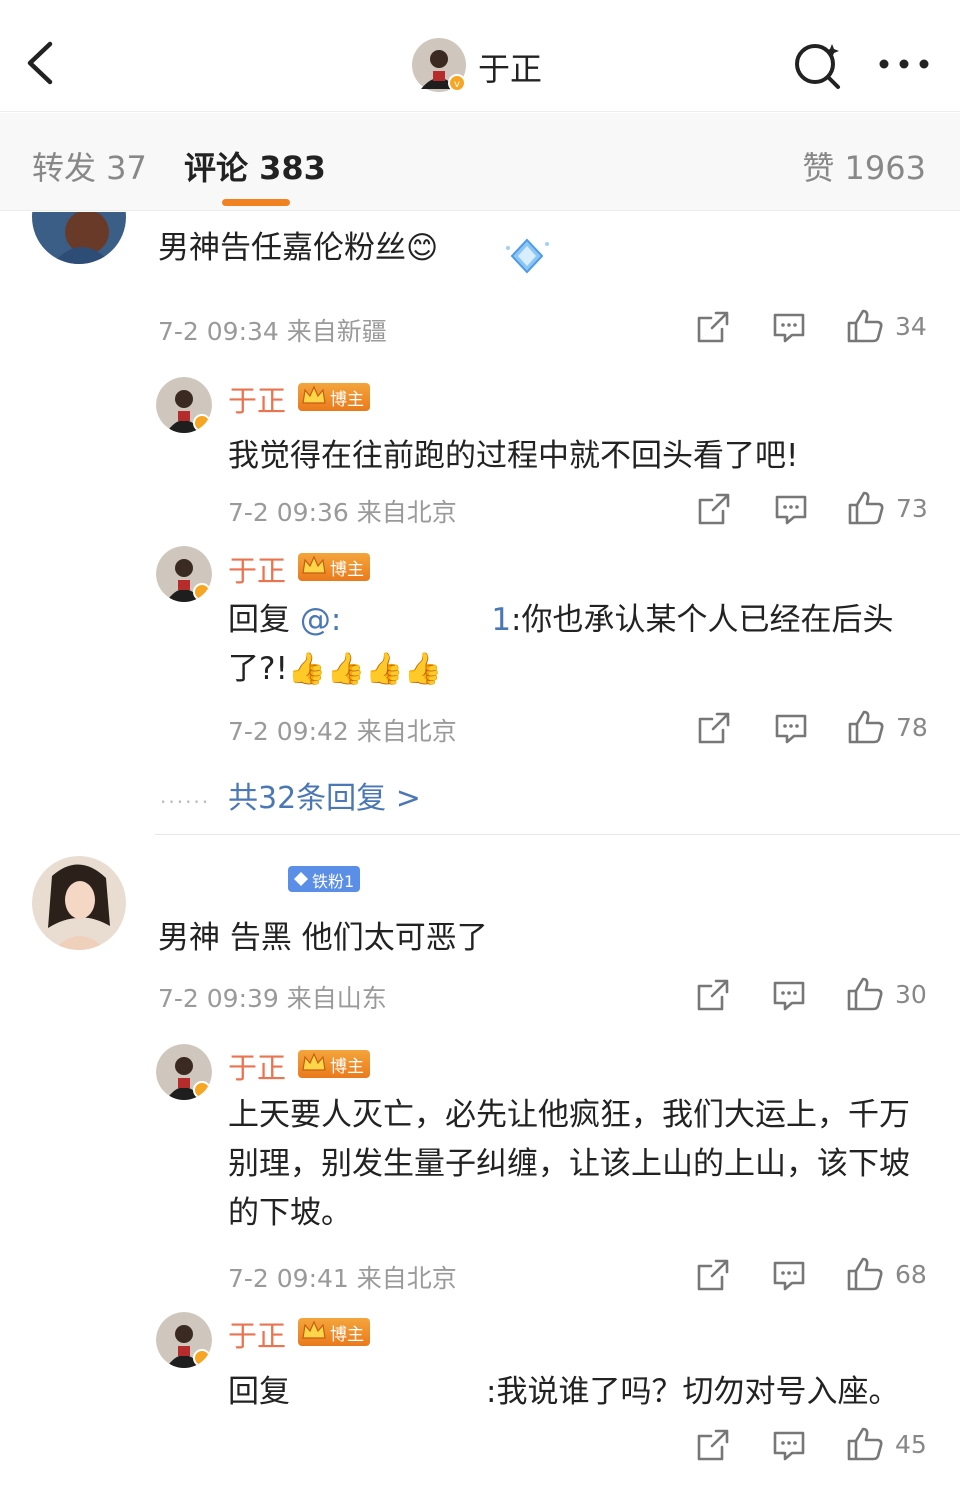 The width and height of the screenshot is (960, 1489). I want to click on author-avatar: v, so click(439, 65).